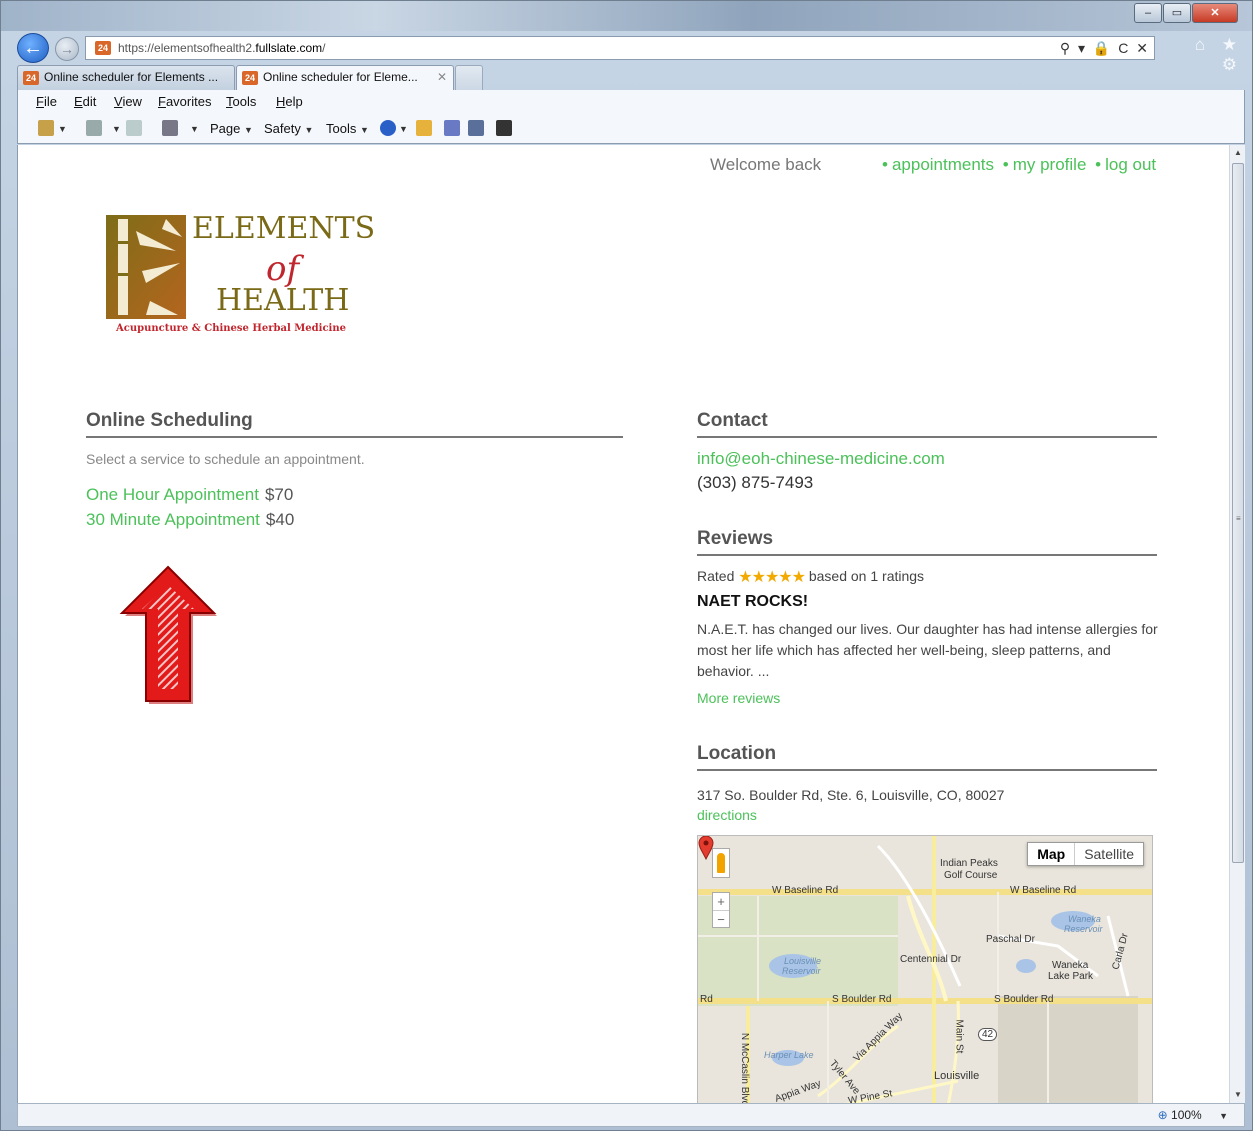 This screenshot has width=1253, height=1131. What do you see at coordinates (46, 101) in the screenshot?
I see `menu-file: File` at bounding box center [46, 101].